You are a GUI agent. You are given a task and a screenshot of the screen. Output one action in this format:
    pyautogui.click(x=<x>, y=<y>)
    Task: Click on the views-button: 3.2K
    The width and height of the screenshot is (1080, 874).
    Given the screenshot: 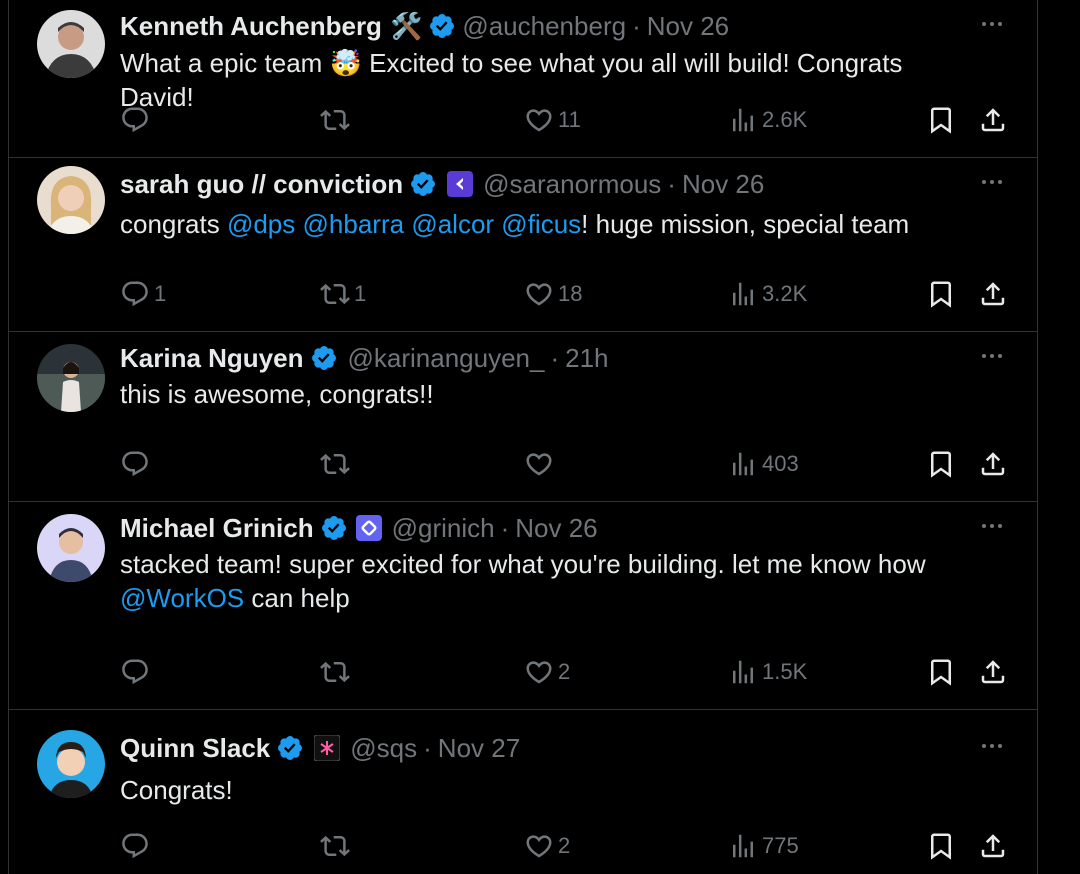 What is the action you would take?
    pyautogui.click(x=767, y=294)
    